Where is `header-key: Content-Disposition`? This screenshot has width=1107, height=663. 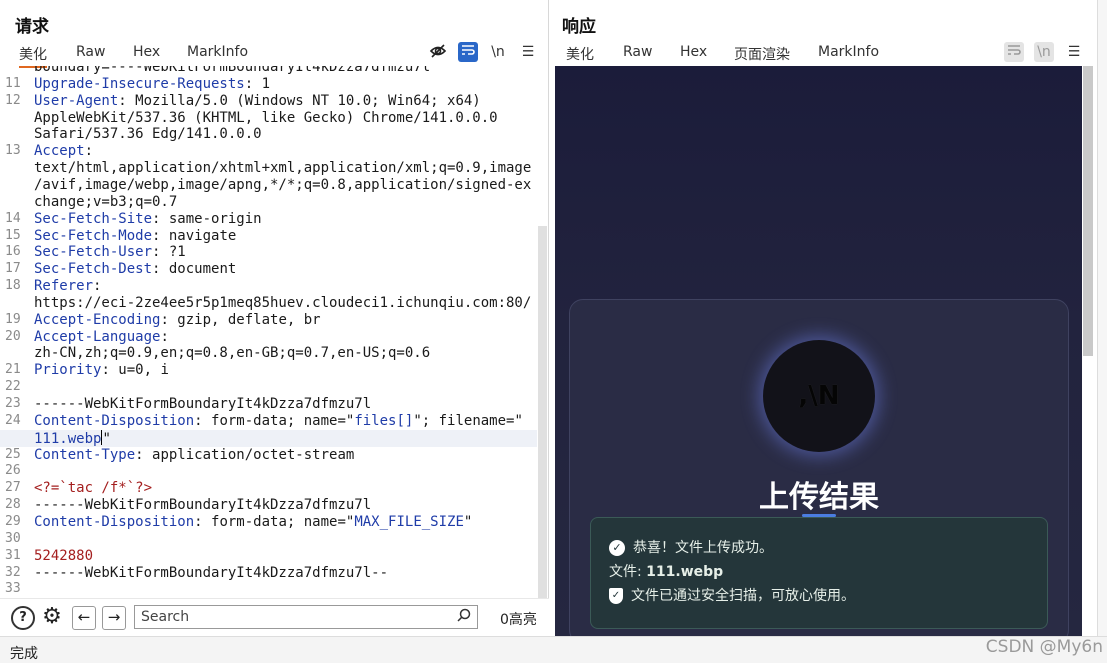 header-key: Content-Disposition is located at coordinates (114, 420).